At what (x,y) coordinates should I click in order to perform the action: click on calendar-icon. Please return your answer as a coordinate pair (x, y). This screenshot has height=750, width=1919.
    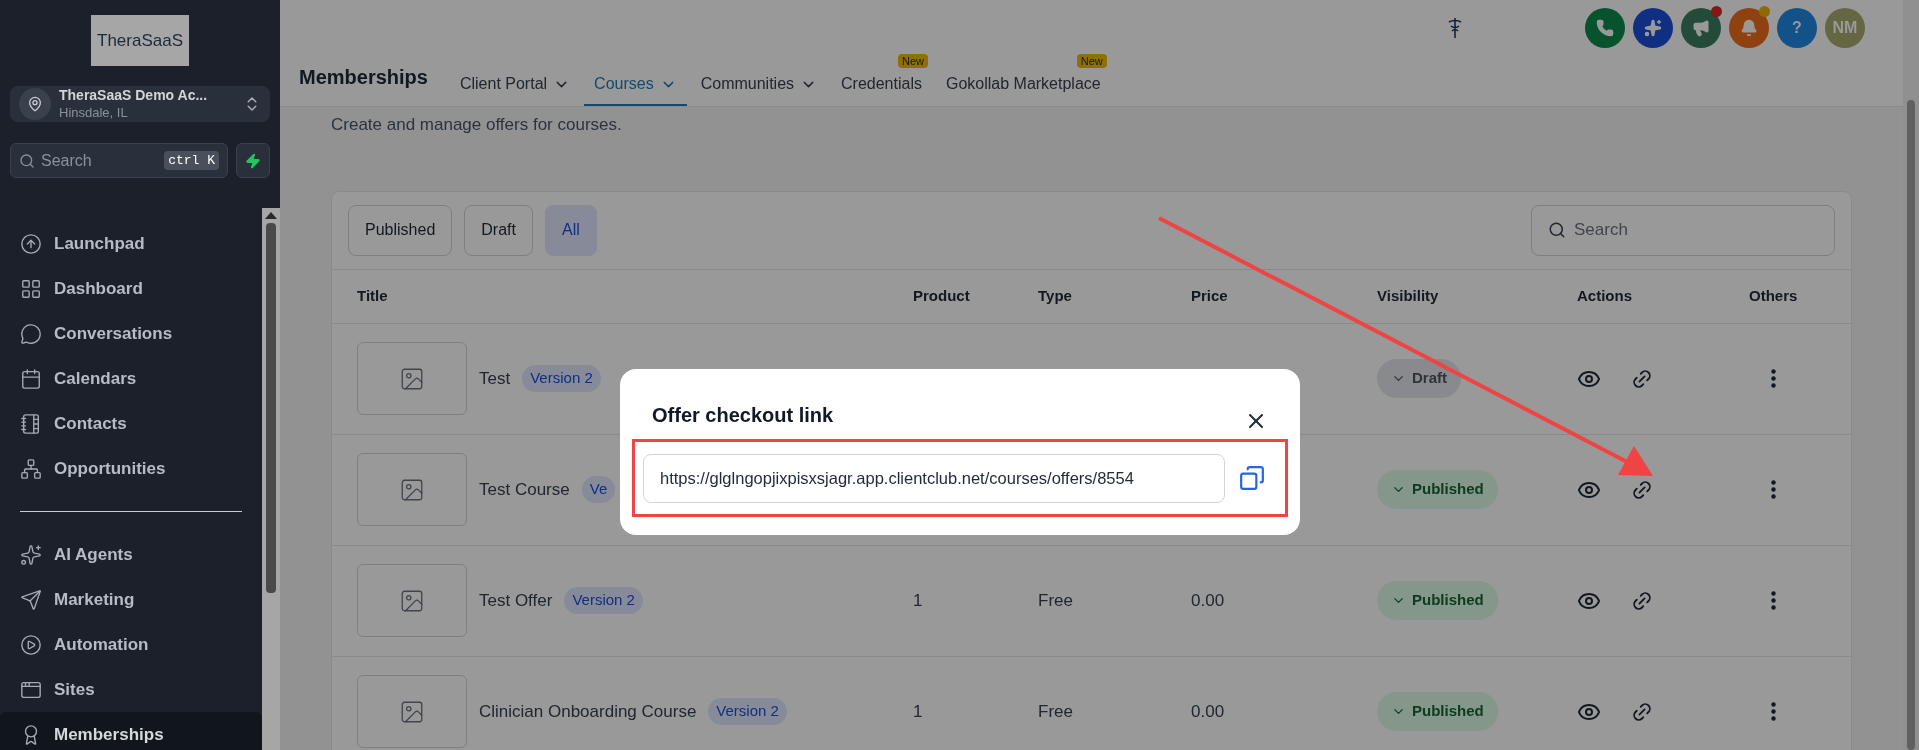
    Looking at the image, I should click on (31, 378).